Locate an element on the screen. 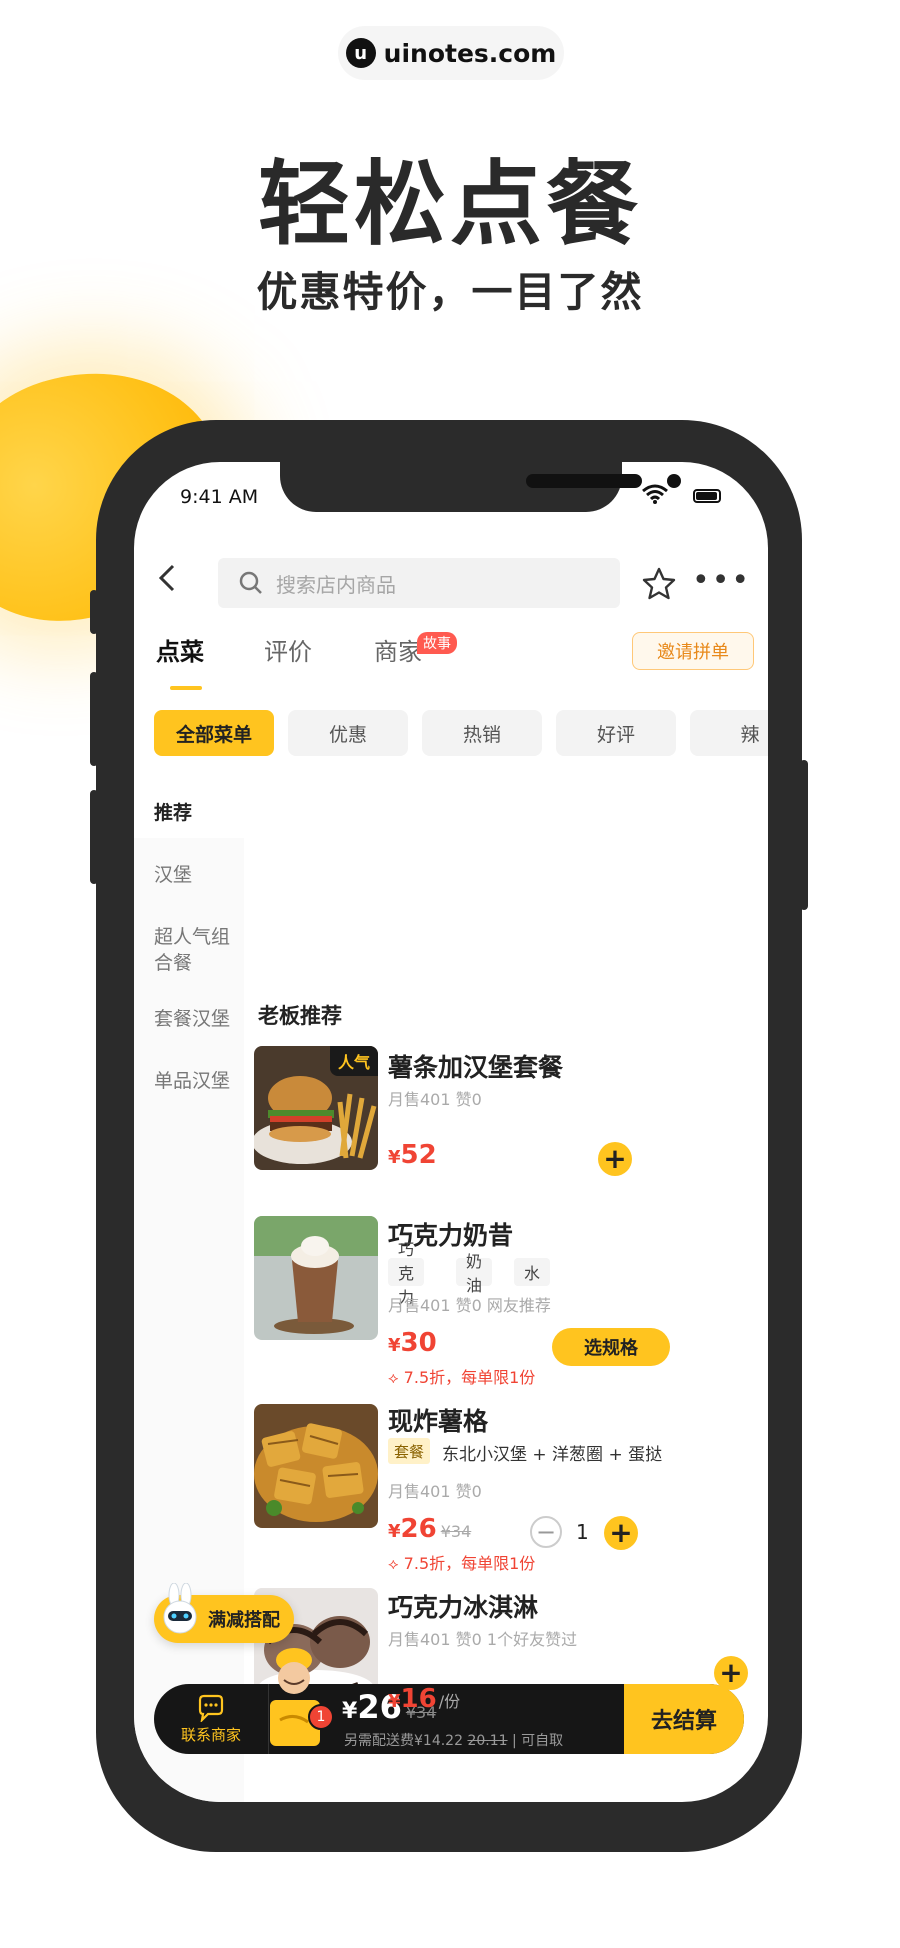  dish-image-chocolate-shake is located at coordinates (316, 1278).